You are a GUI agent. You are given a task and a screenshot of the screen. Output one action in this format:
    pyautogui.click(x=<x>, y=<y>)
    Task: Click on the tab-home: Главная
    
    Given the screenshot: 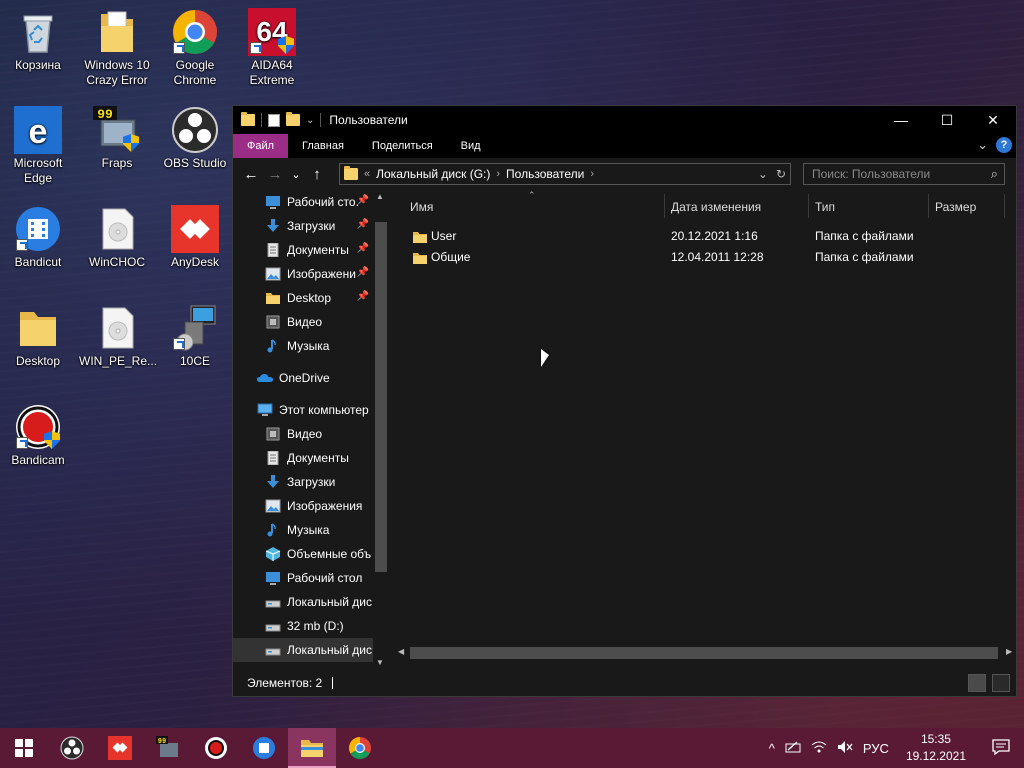 What is the action you would take?
    pyautogui.click(x=323, y=146)
    